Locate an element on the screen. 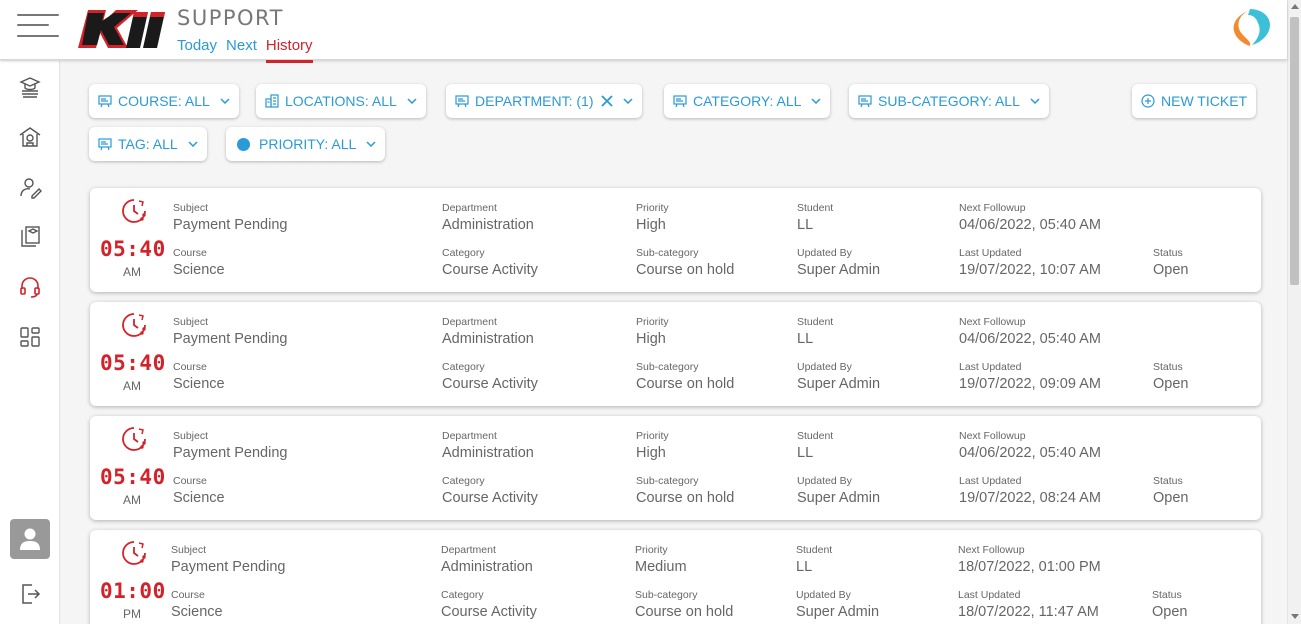 This screenshot has height=624, width=1301. close-icon is located at coordinates (606, 101).